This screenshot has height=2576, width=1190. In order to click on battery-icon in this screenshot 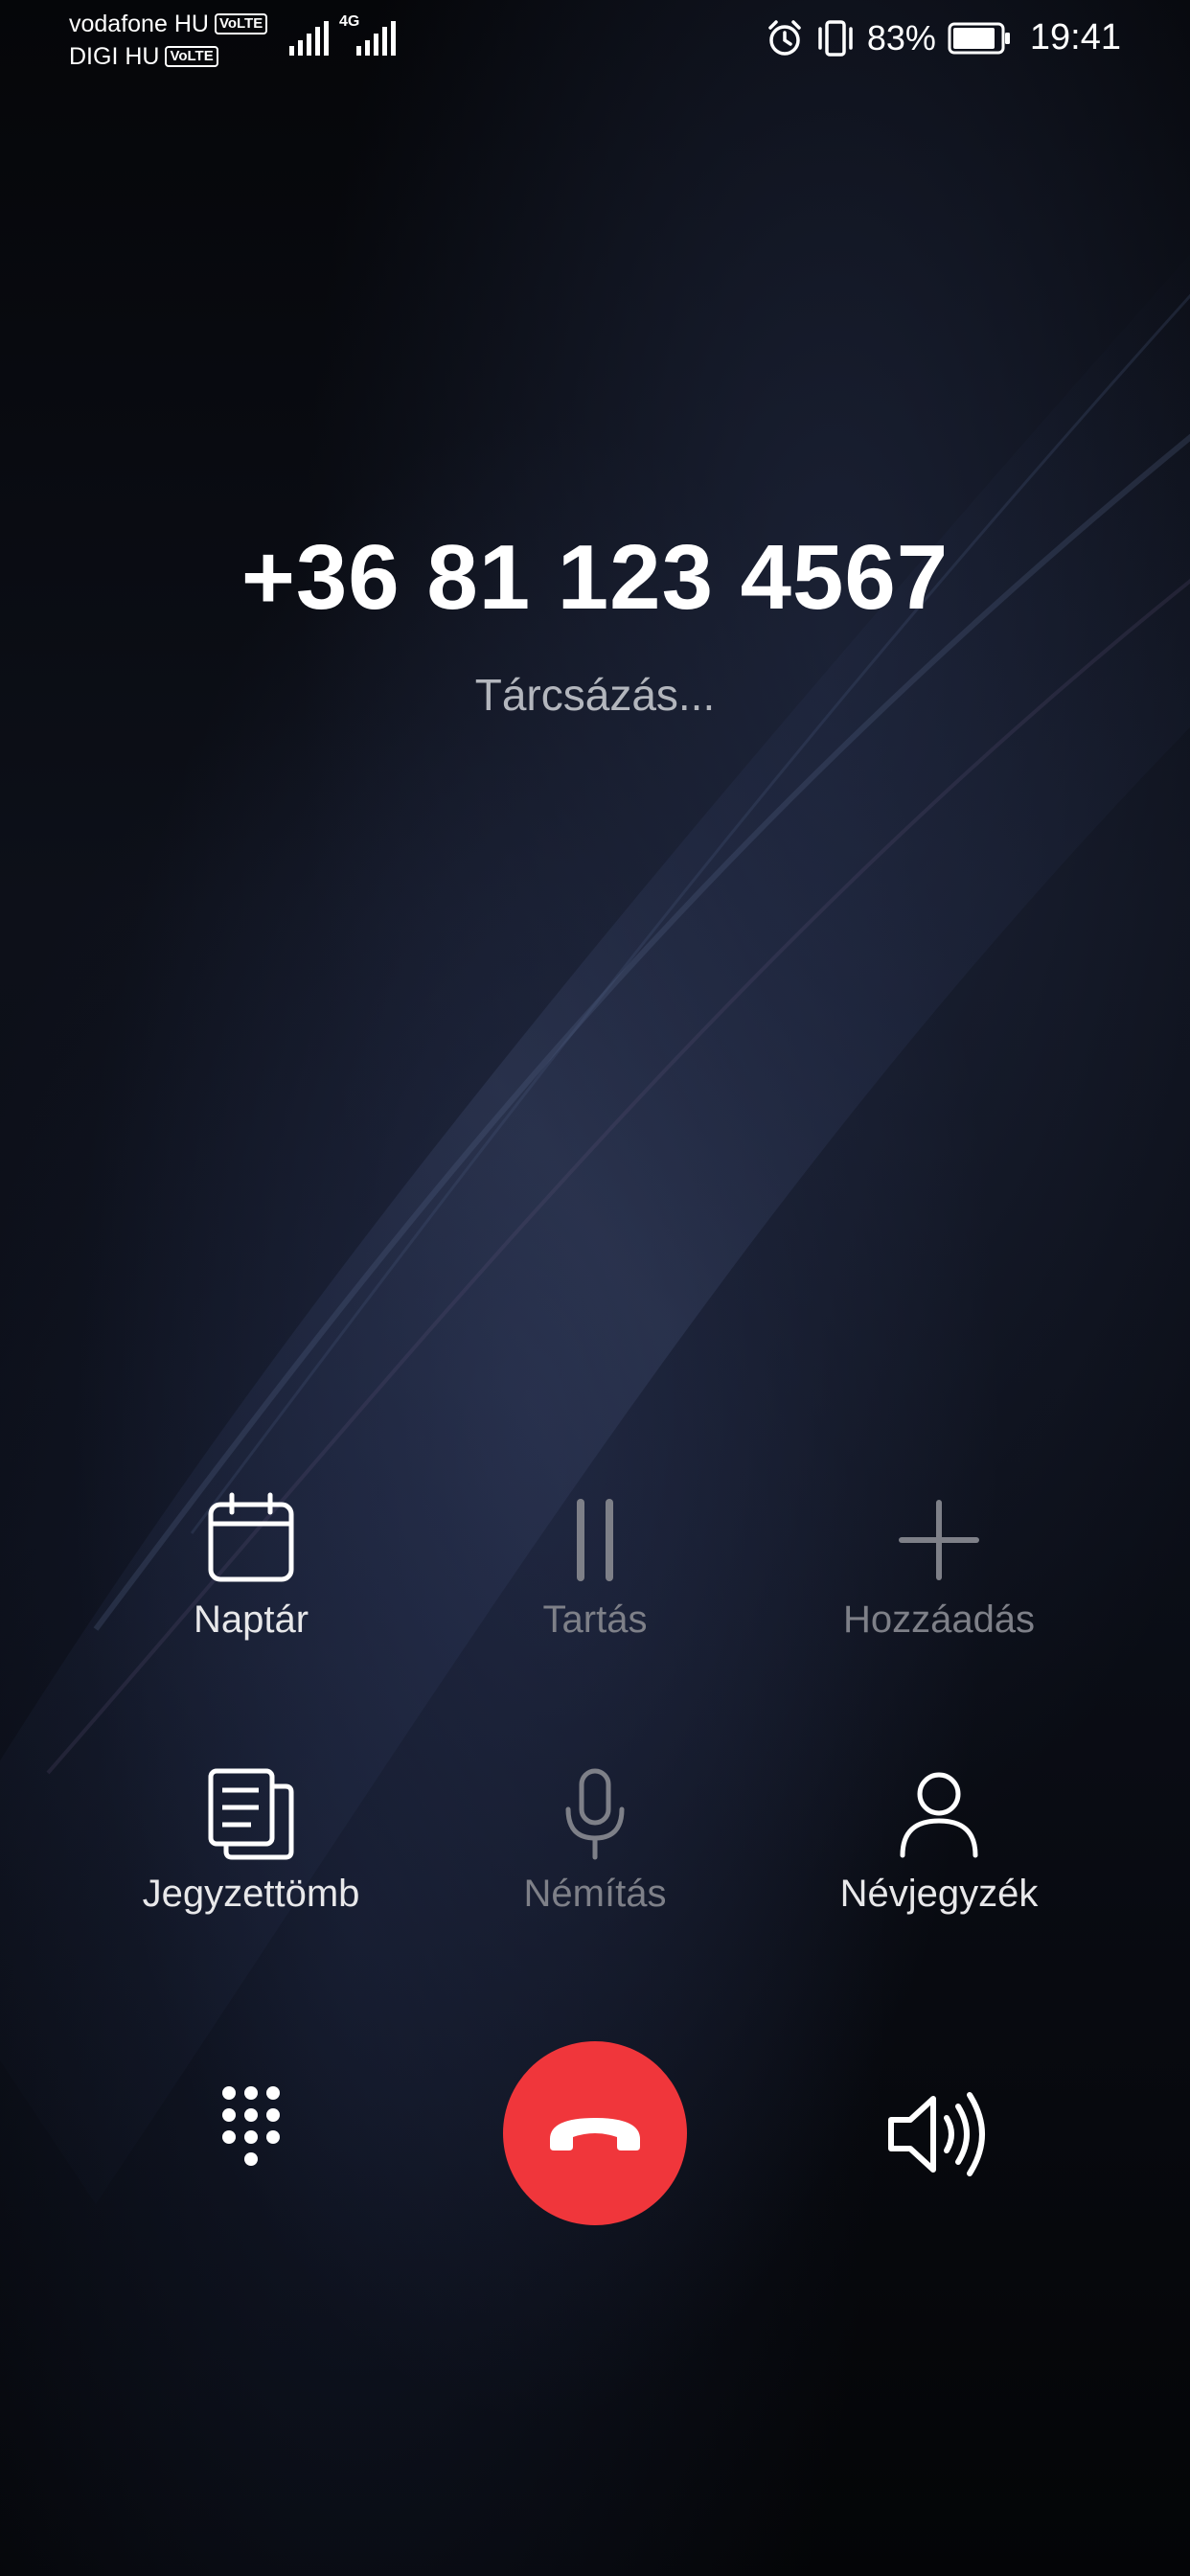, I will do `click(979, 38)`.